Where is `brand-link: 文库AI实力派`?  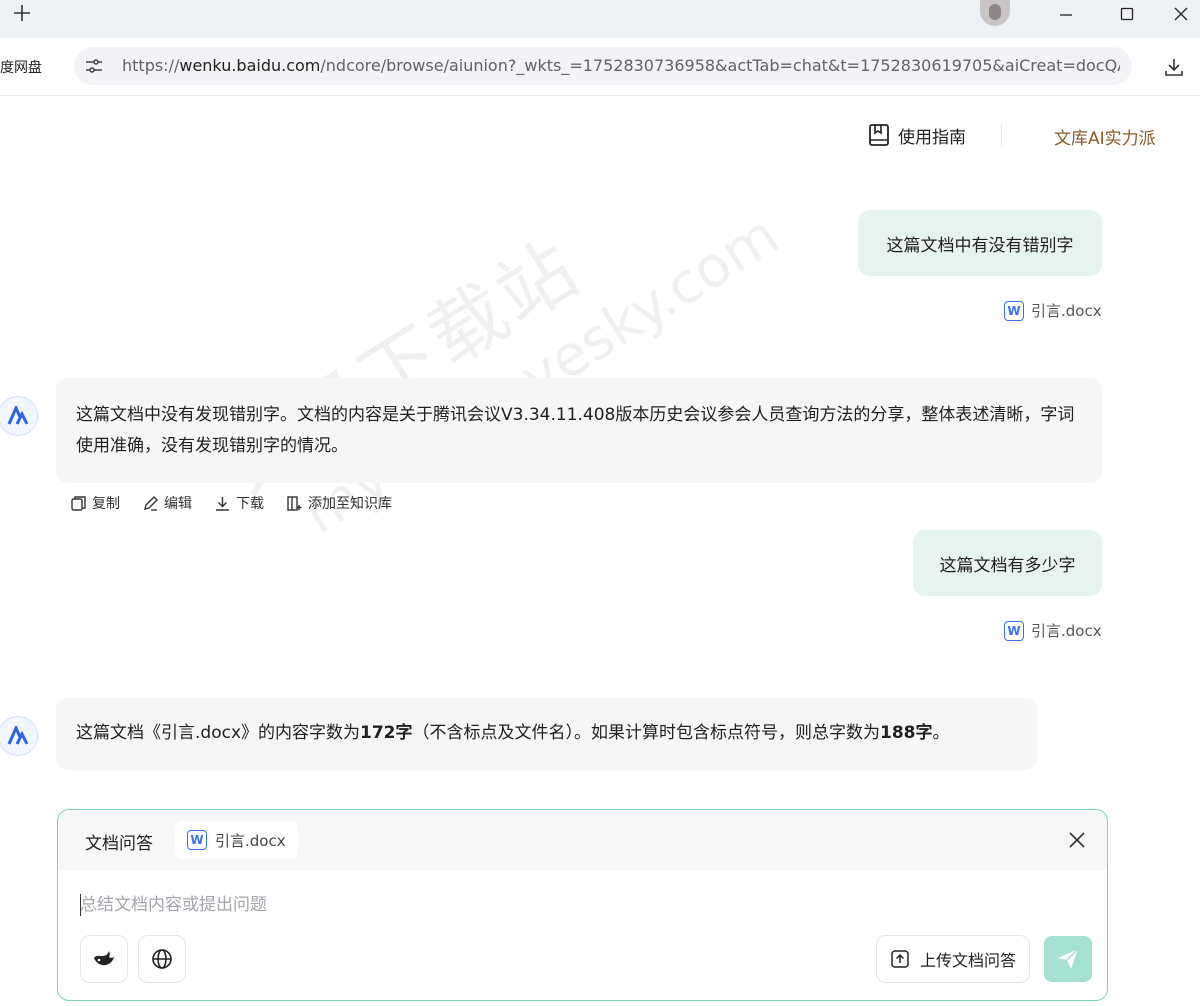
brand-link: 文库AI实力派 is located at coordinates (1105, 136).